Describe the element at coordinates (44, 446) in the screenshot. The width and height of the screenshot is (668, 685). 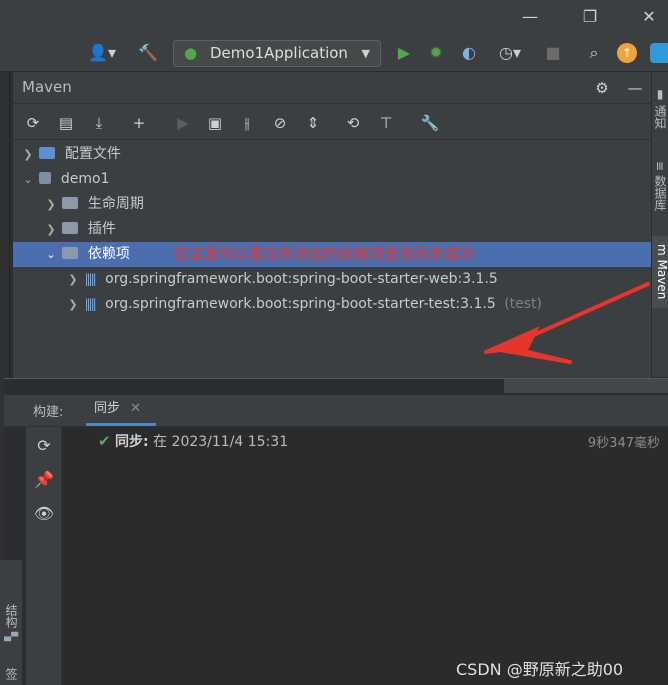
I see `rerun-icon: ⟳` at that location.